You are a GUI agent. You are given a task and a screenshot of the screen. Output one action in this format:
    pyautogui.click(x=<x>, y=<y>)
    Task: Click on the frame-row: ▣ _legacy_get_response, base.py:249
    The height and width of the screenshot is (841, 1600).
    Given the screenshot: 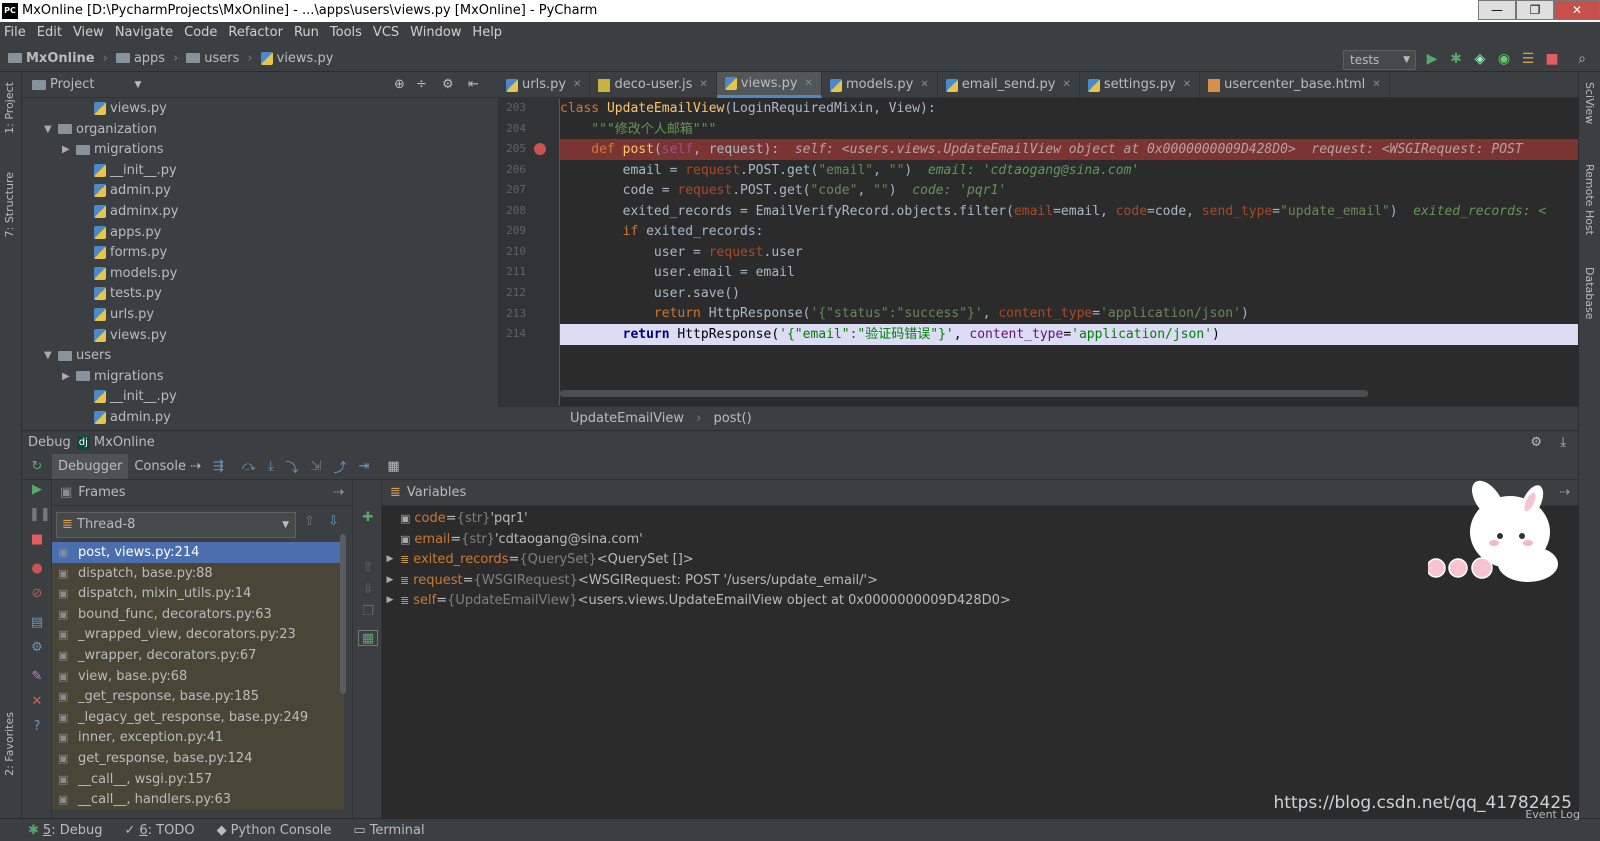 What is the action you would take?
    pyautogui.click(x=198, y=717)
    